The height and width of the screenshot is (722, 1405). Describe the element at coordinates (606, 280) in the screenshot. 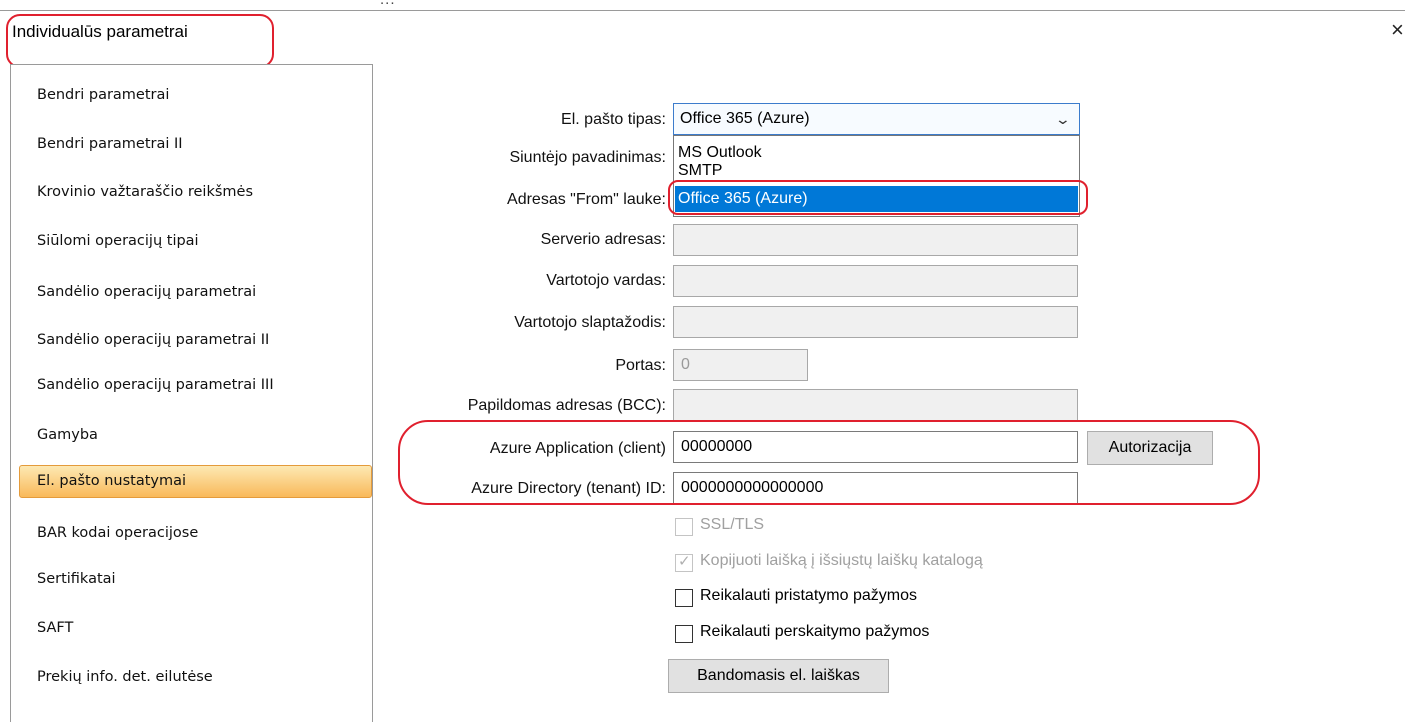

I see `username-label: Vartotojo vardas:` at that location.